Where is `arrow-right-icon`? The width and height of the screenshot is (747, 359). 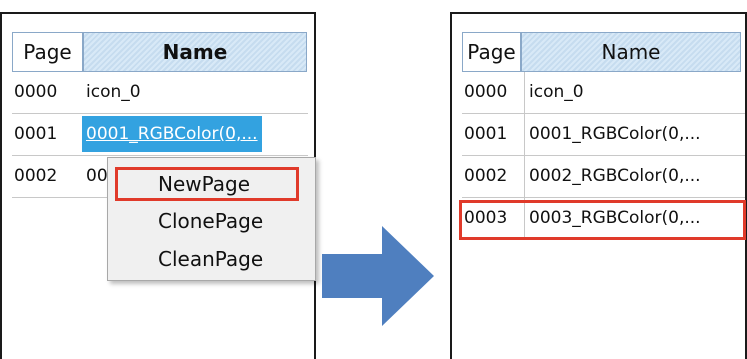
arrow-right-icon is located at coordinates (378, 276).